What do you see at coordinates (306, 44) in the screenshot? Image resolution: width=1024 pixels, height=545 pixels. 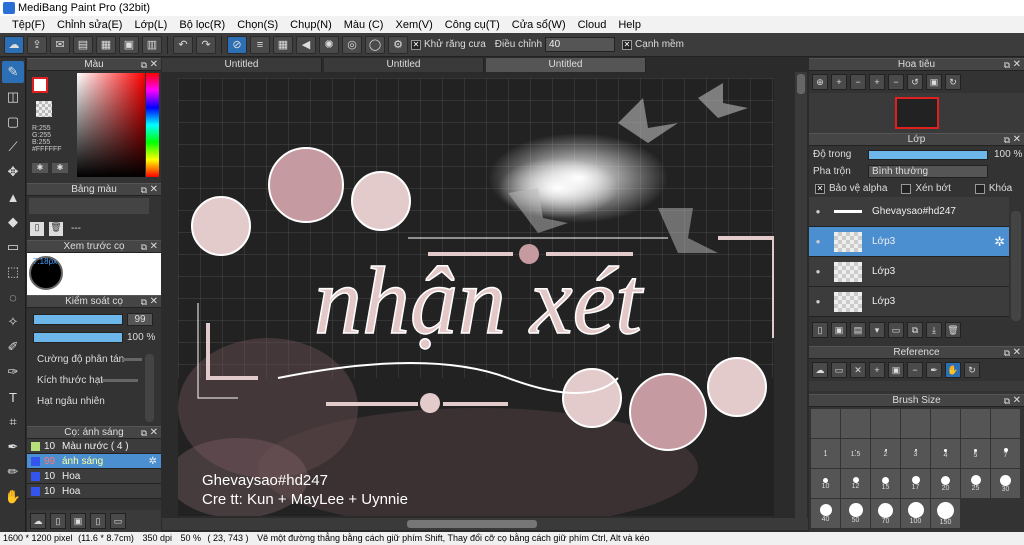 I see `ruler-perspective-icon: ◀` at bounding box center [306, 44].